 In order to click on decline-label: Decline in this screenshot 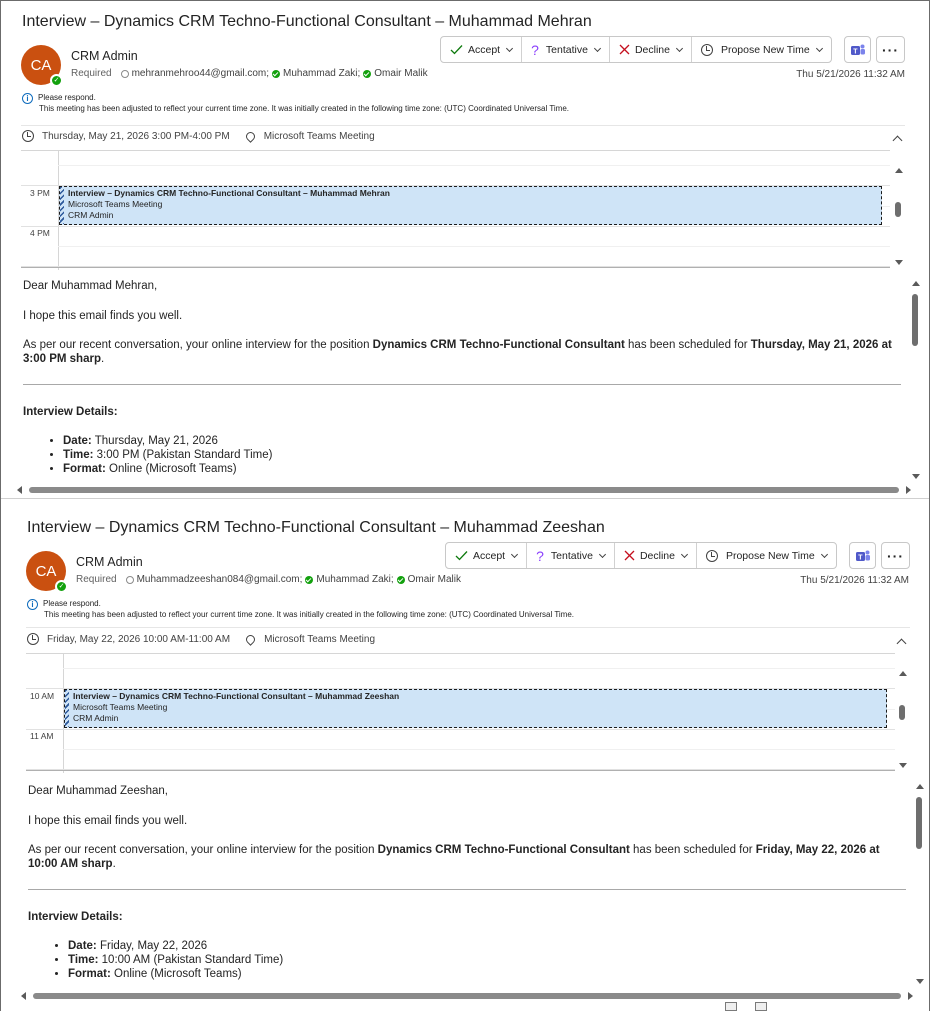, I will do `click(657, 555)`.